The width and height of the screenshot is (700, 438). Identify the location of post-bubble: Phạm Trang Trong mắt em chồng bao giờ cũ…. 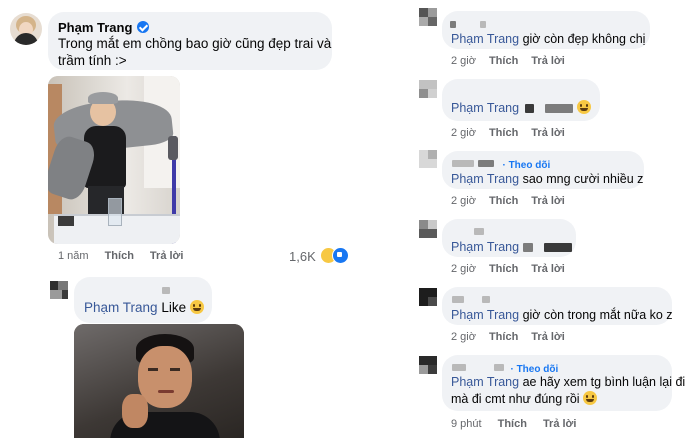
(190, 41).